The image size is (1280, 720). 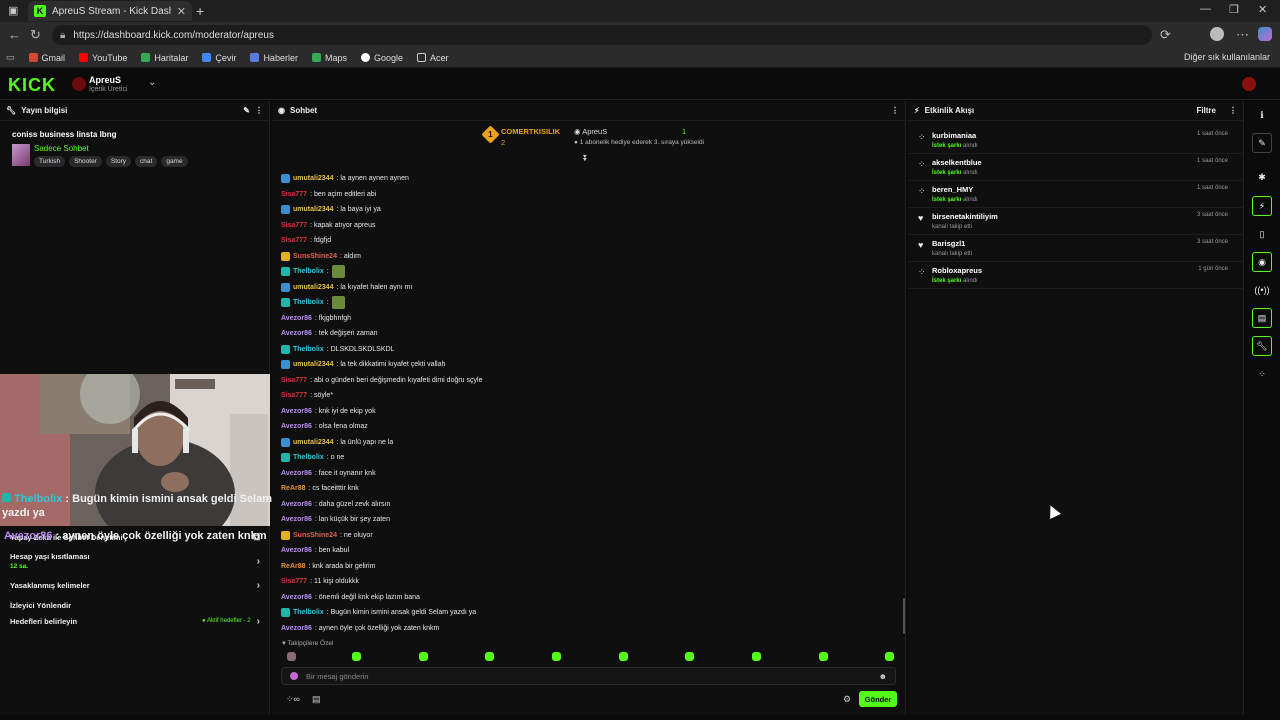 What do you see at coordinates (294, 676) in the screenshot?
I see `microphone-icon` at bounding box center [294, 676].